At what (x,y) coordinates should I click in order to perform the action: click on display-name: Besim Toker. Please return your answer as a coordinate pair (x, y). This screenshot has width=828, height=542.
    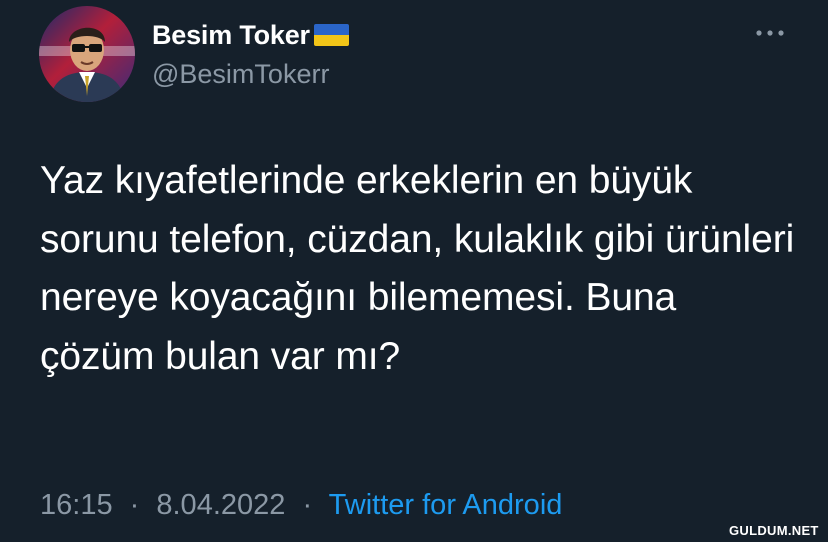
    Looking at the image, I should click on (231, 35).